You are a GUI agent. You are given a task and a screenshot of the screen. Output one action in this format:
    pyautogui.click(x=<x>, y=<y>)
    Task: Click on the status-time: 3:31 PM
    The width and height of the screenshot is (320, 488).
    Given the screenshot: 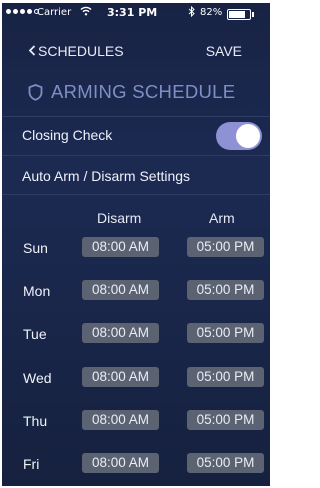 What is the action you would take?
    pyautogui.click(x=132, y=12)
    